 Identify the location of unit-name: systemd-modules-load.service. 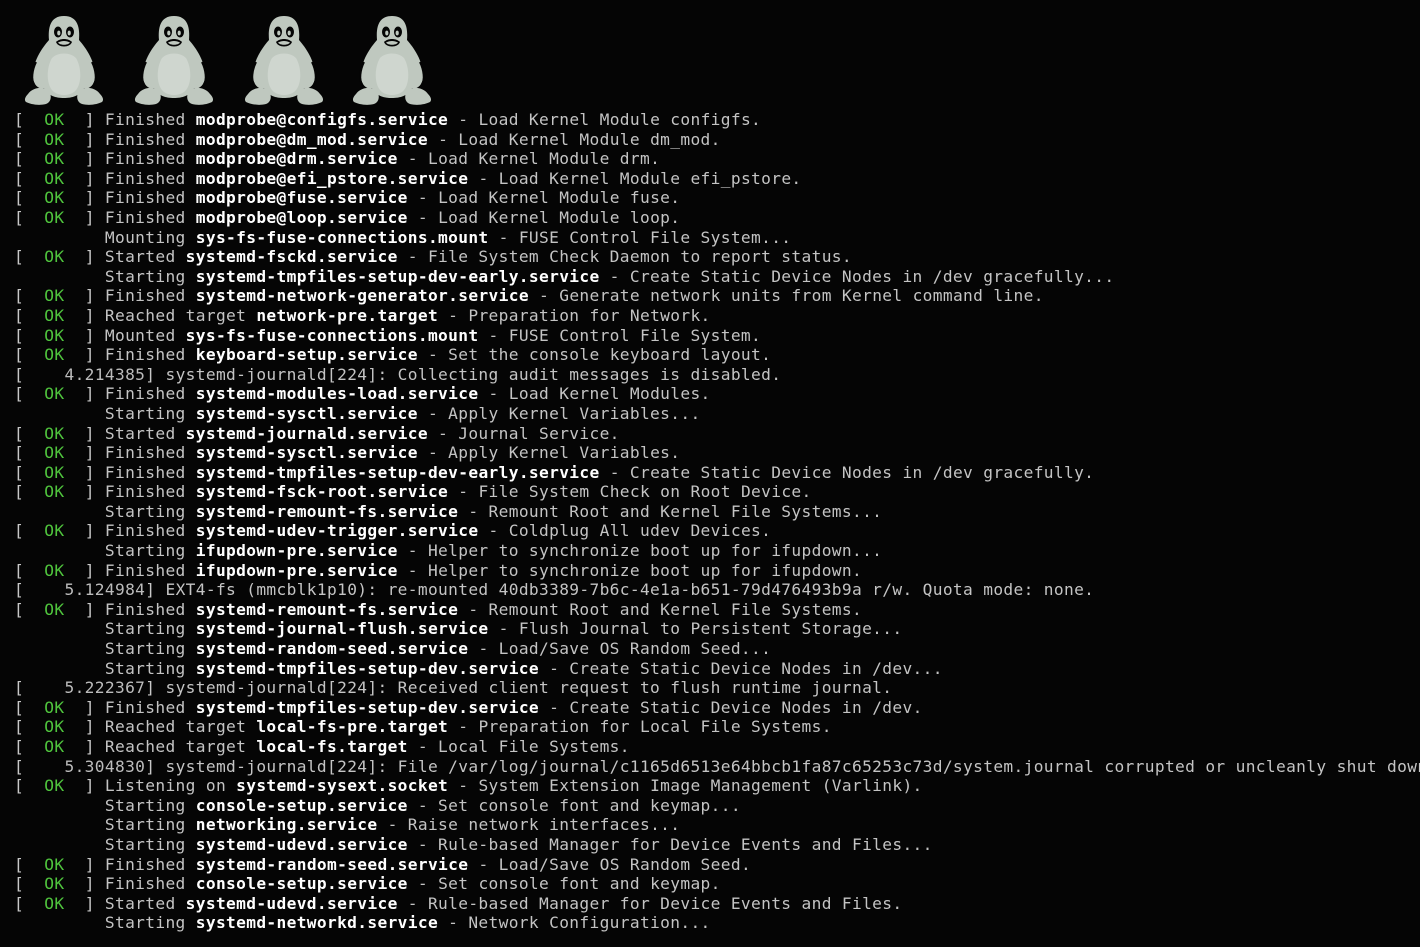
(337, 394).